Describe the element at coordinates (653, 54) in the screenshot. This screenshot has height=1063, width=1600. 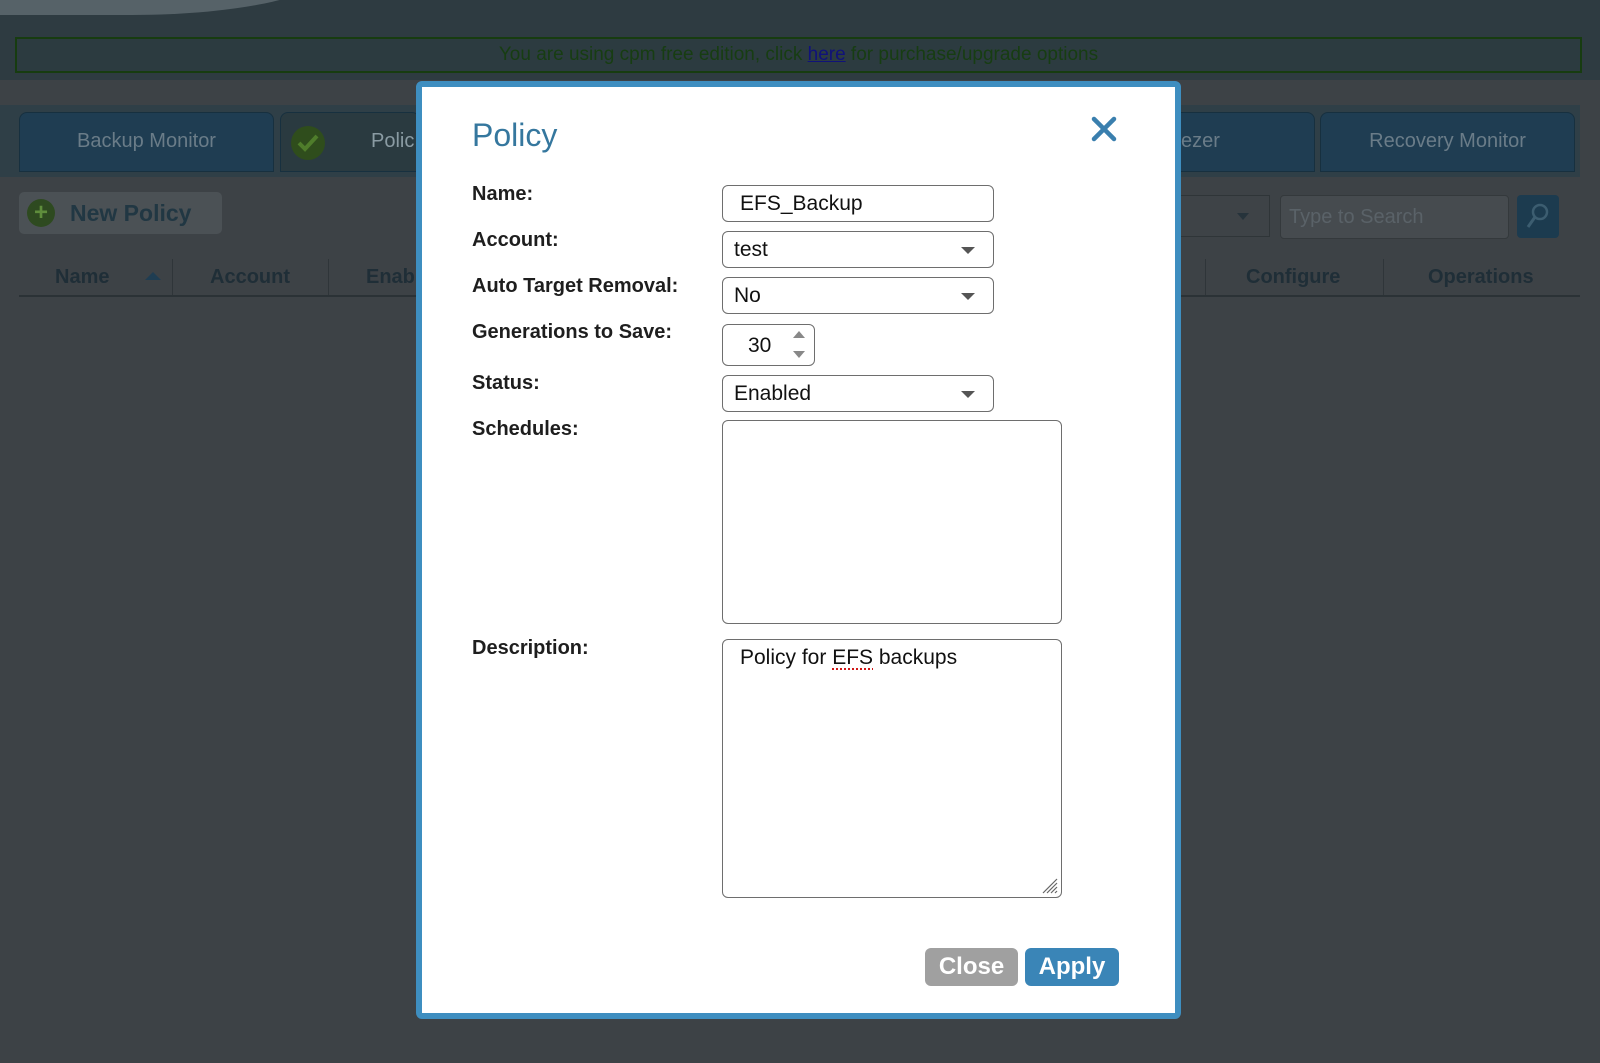
I see `banner-prefix: You are using cpm free edition, click` at that location.